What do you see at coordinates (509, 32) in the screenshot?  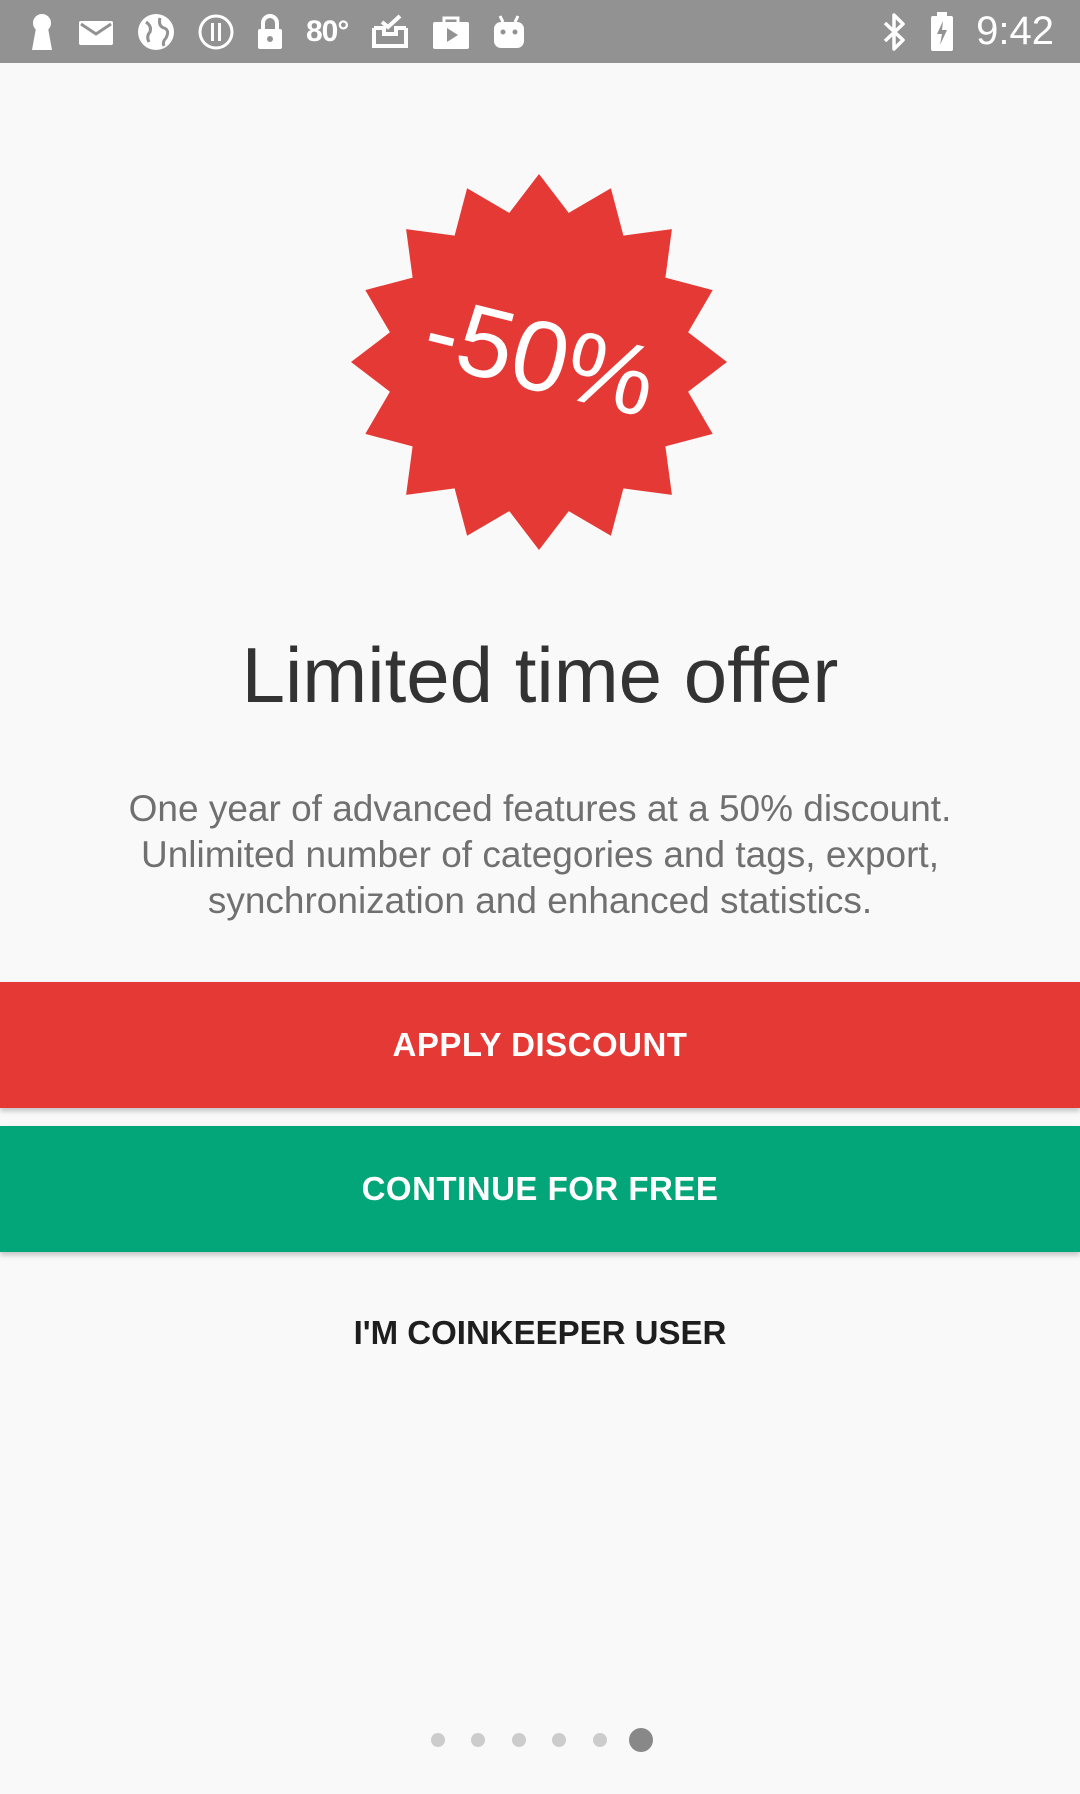 I see `android-icon` at bounding box center [509, 32].